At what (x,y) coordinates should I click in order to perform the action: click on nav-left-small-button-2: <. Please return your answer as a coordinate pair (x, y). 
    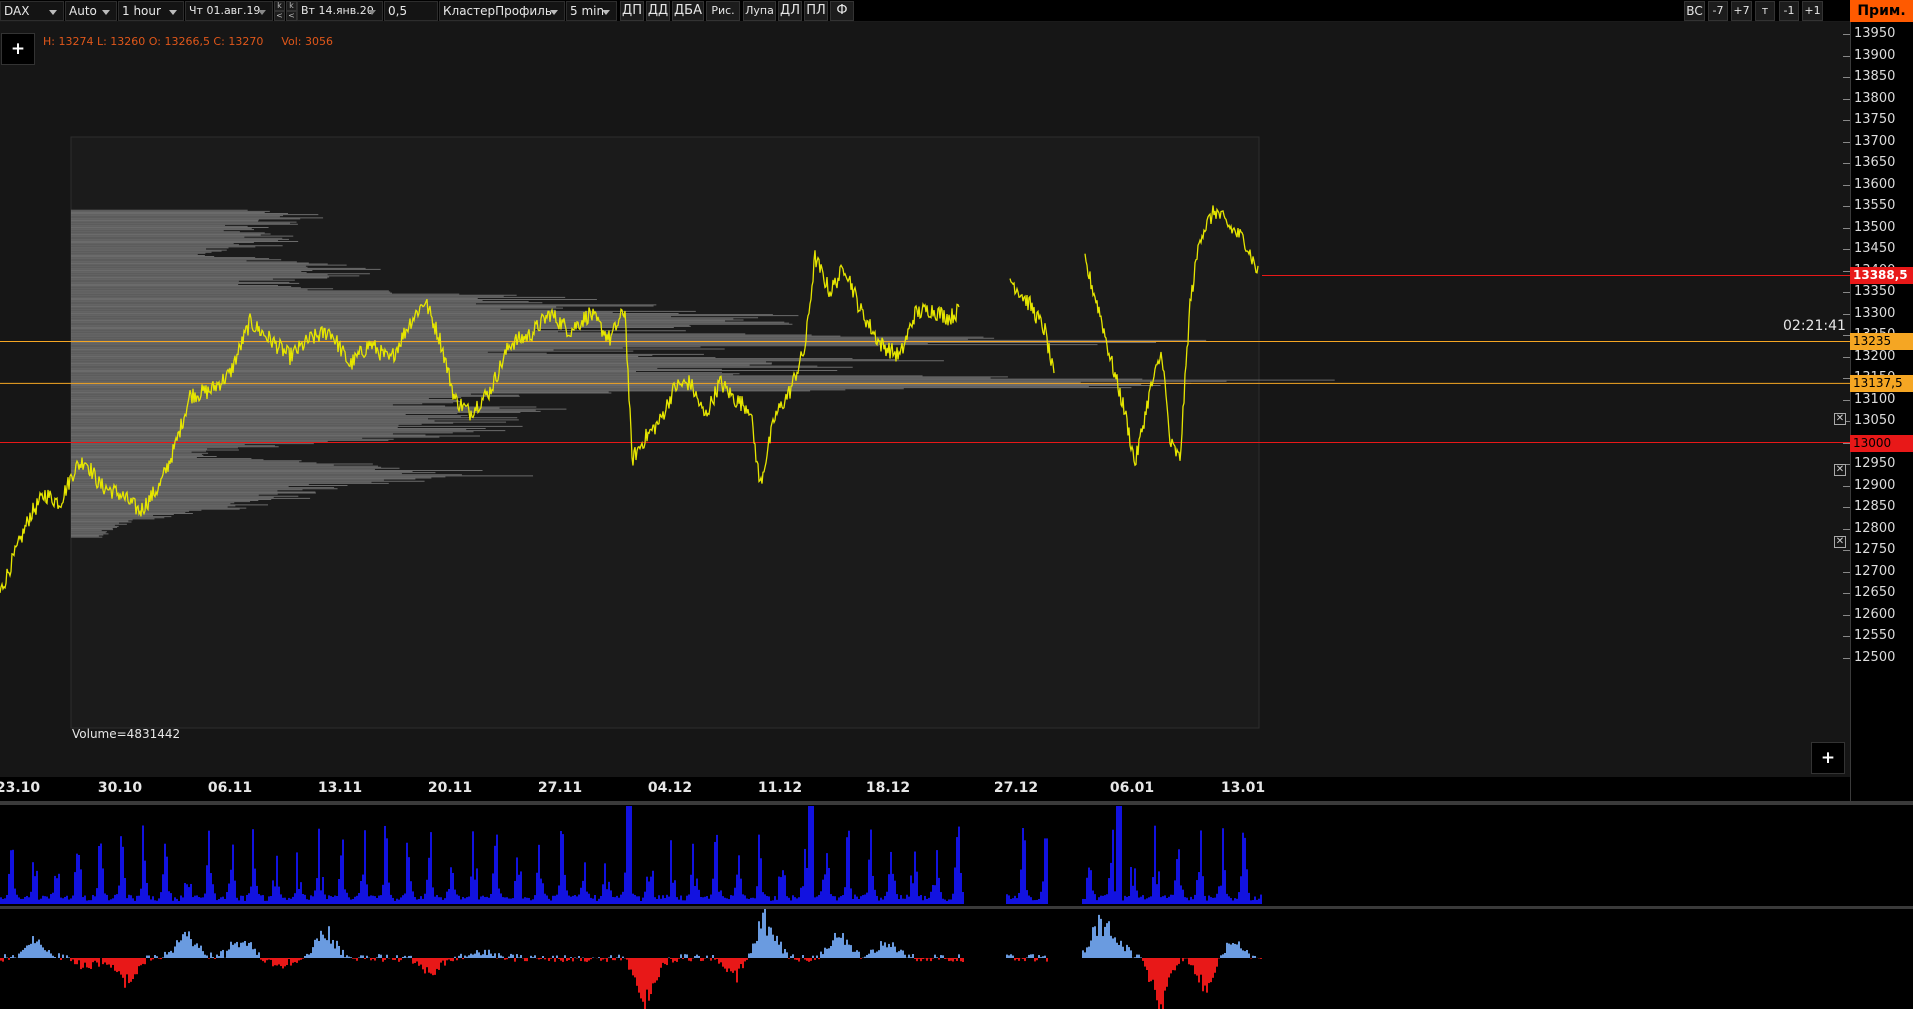
    Looking at the image, I should click on (291, 16).